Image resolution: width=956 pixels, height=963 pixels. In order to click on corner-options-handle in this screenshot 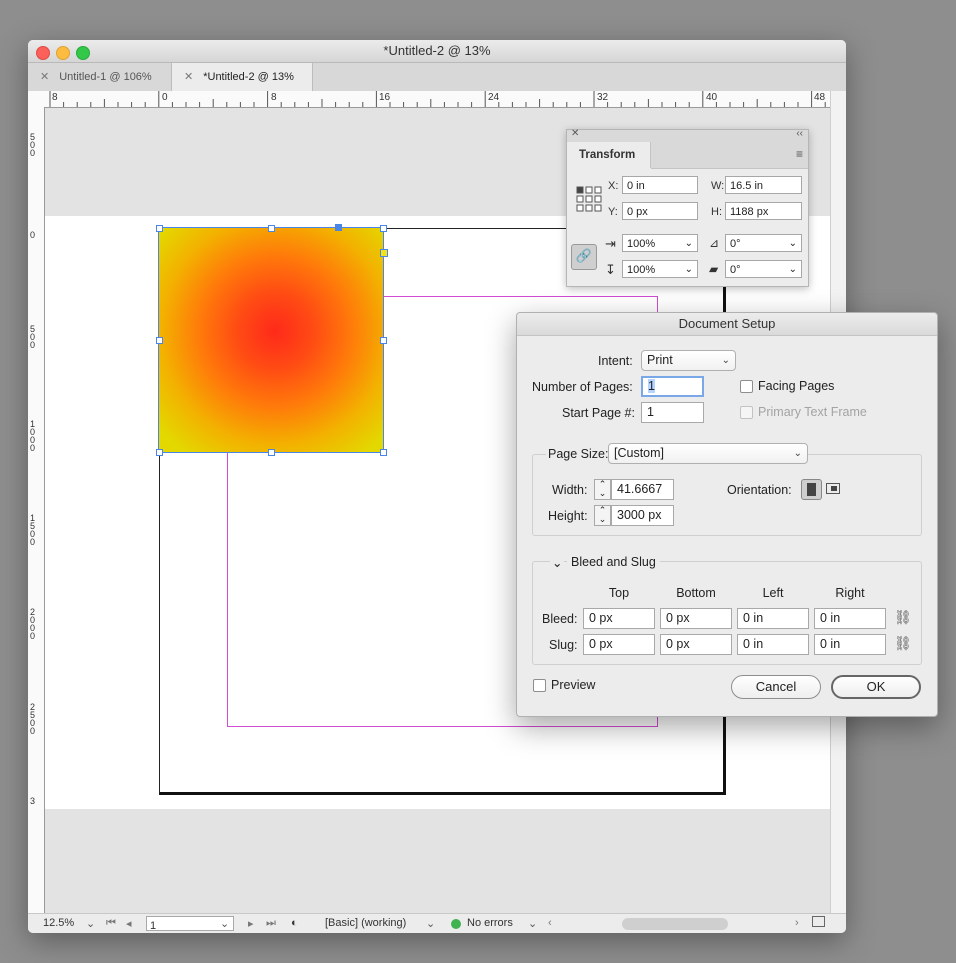, I will do `click(384, 253)`.